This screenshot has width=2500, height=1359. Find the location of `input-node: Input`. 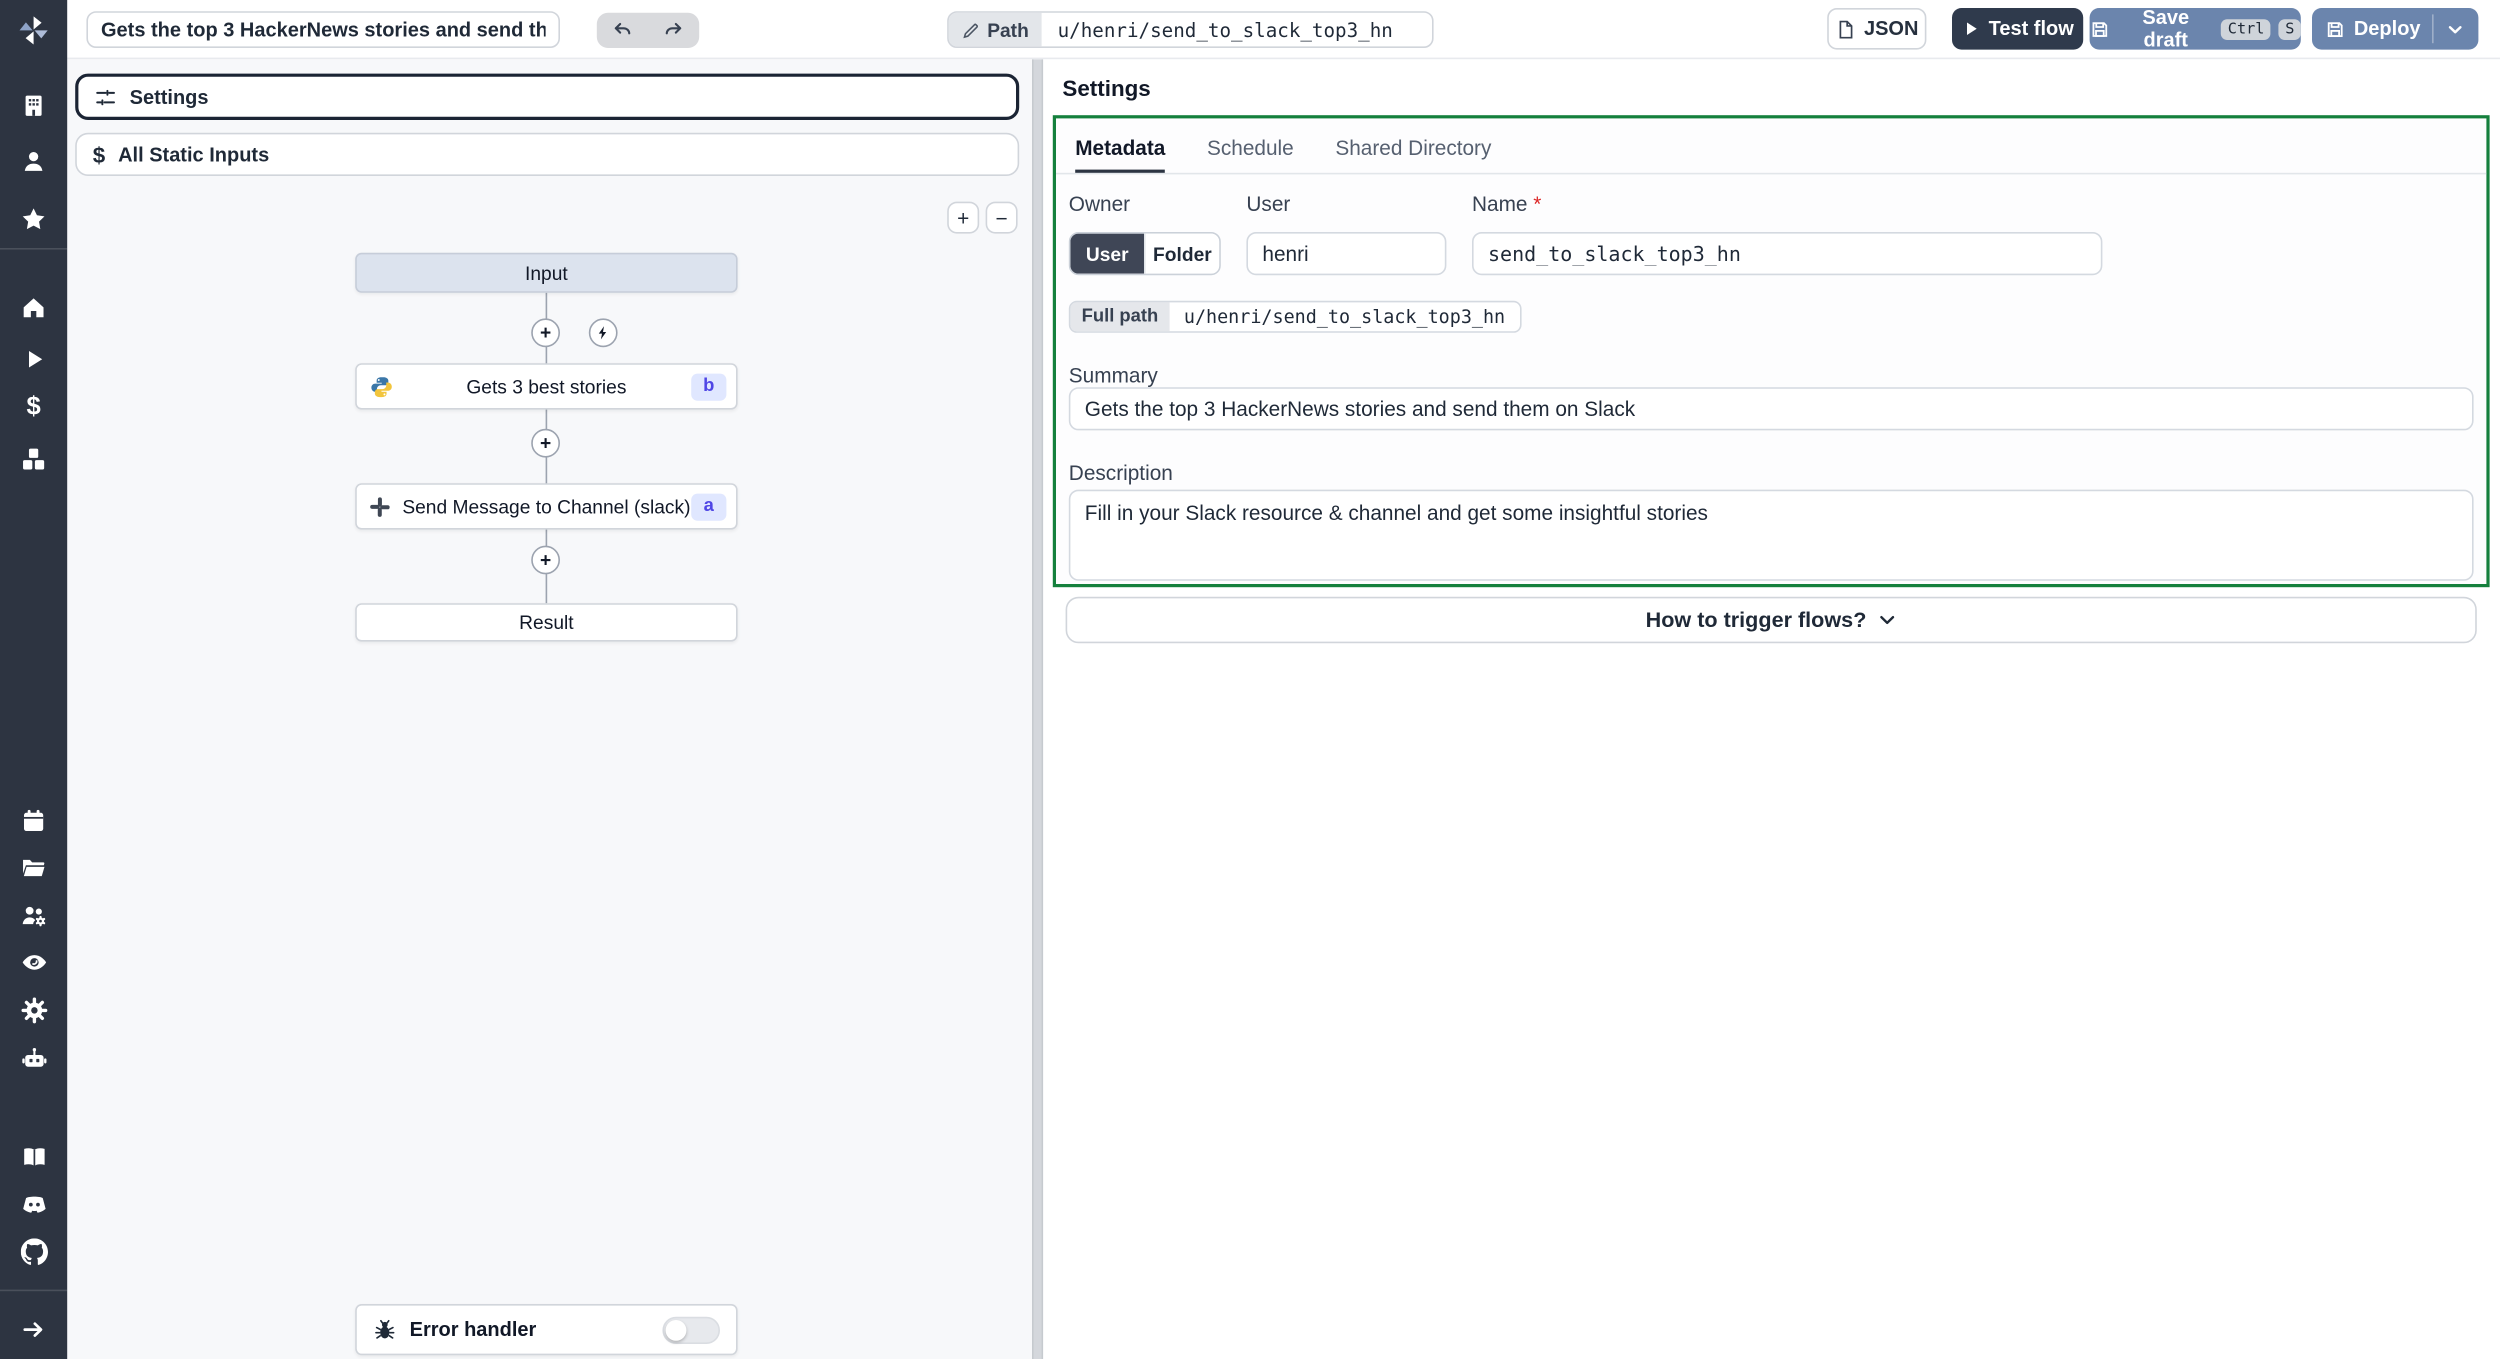

input-node: Input is located at coordinates (546, 272).